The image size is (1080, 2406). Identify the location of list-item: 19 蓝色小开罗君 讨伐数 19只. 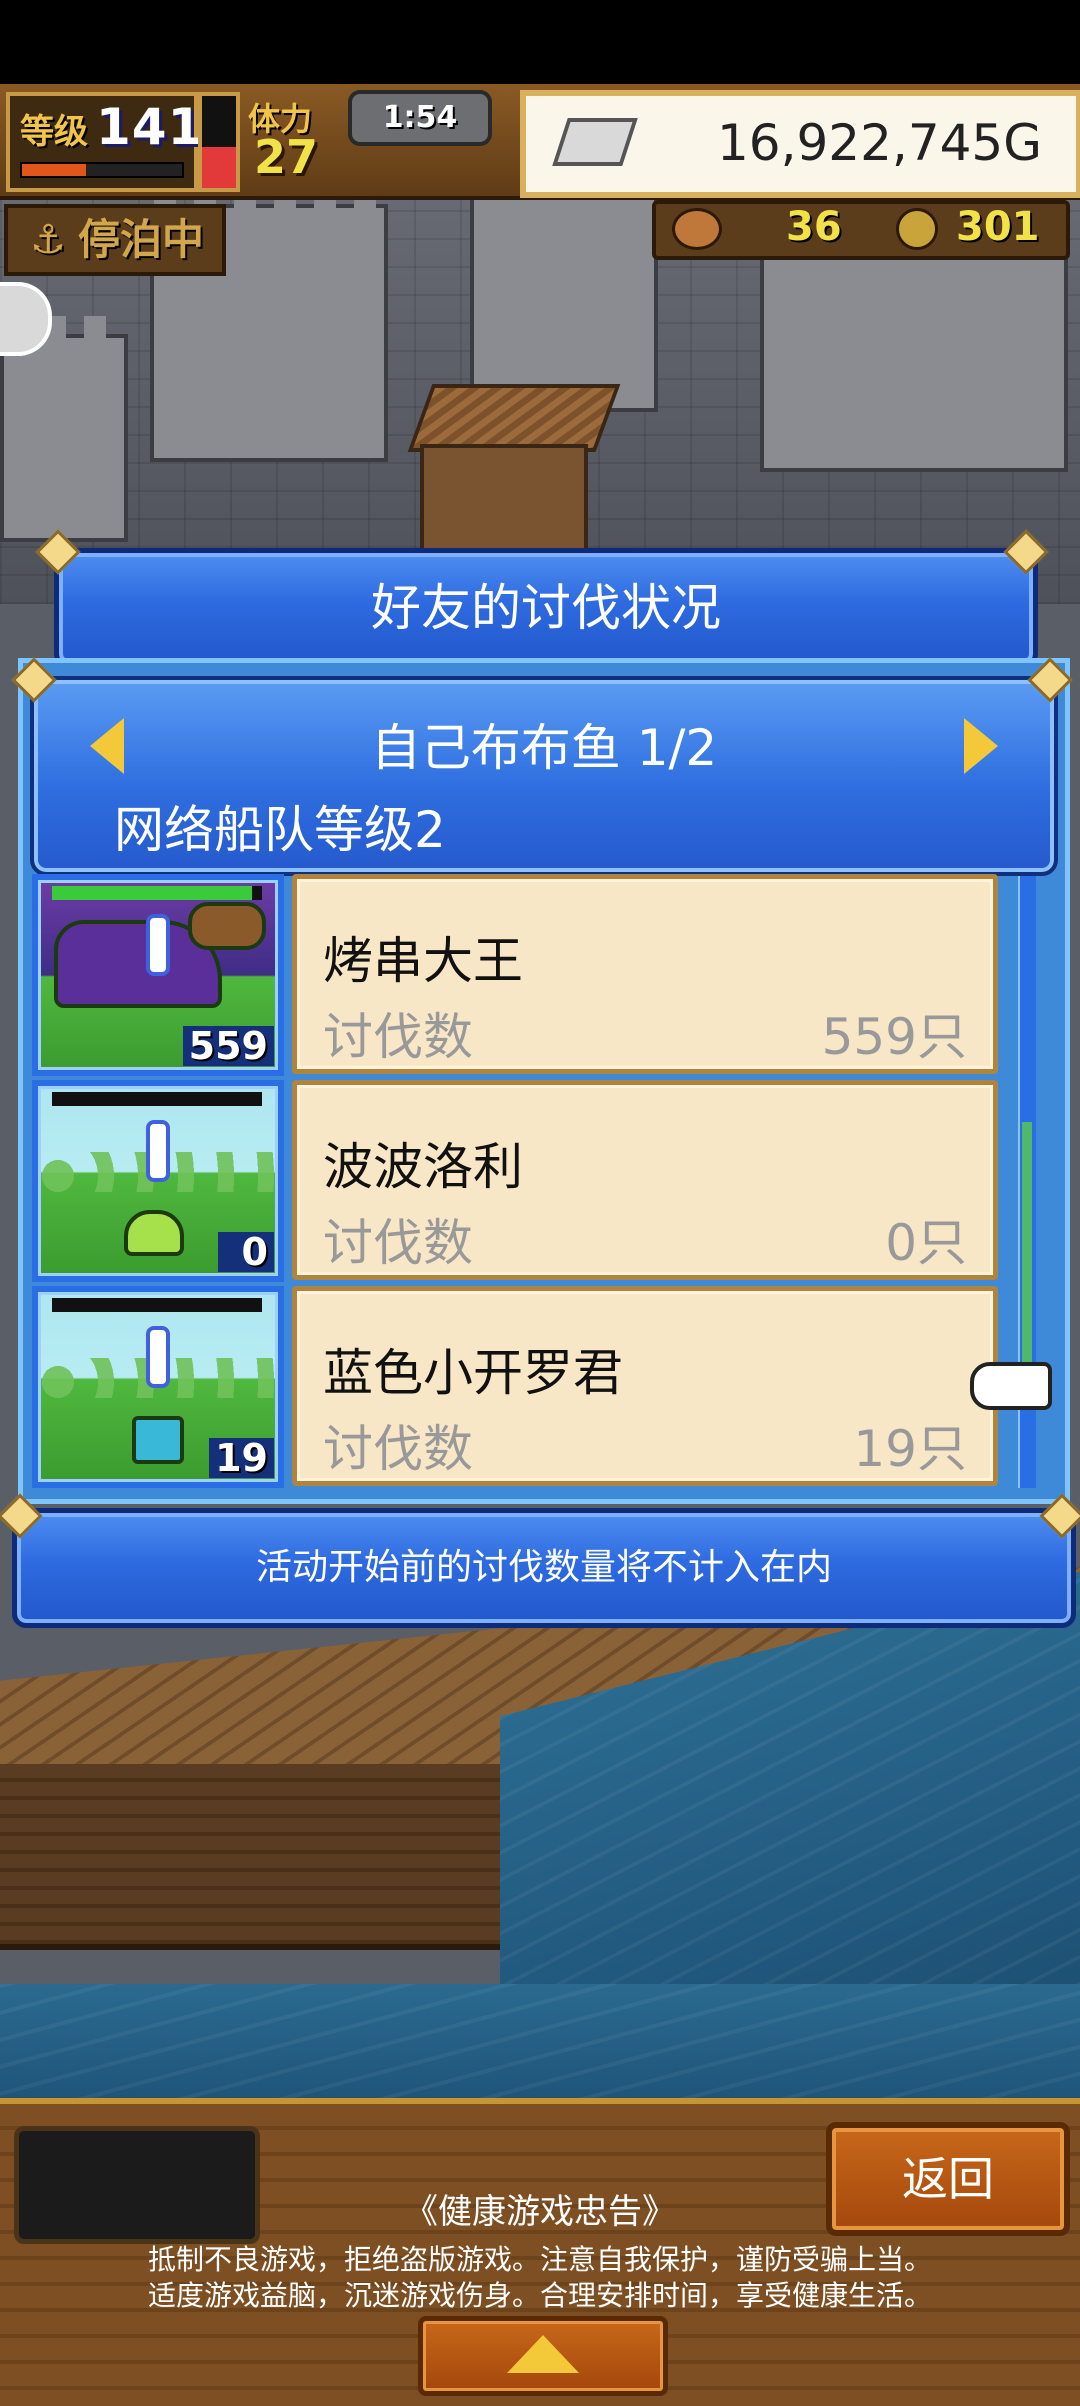
(530, 1385).